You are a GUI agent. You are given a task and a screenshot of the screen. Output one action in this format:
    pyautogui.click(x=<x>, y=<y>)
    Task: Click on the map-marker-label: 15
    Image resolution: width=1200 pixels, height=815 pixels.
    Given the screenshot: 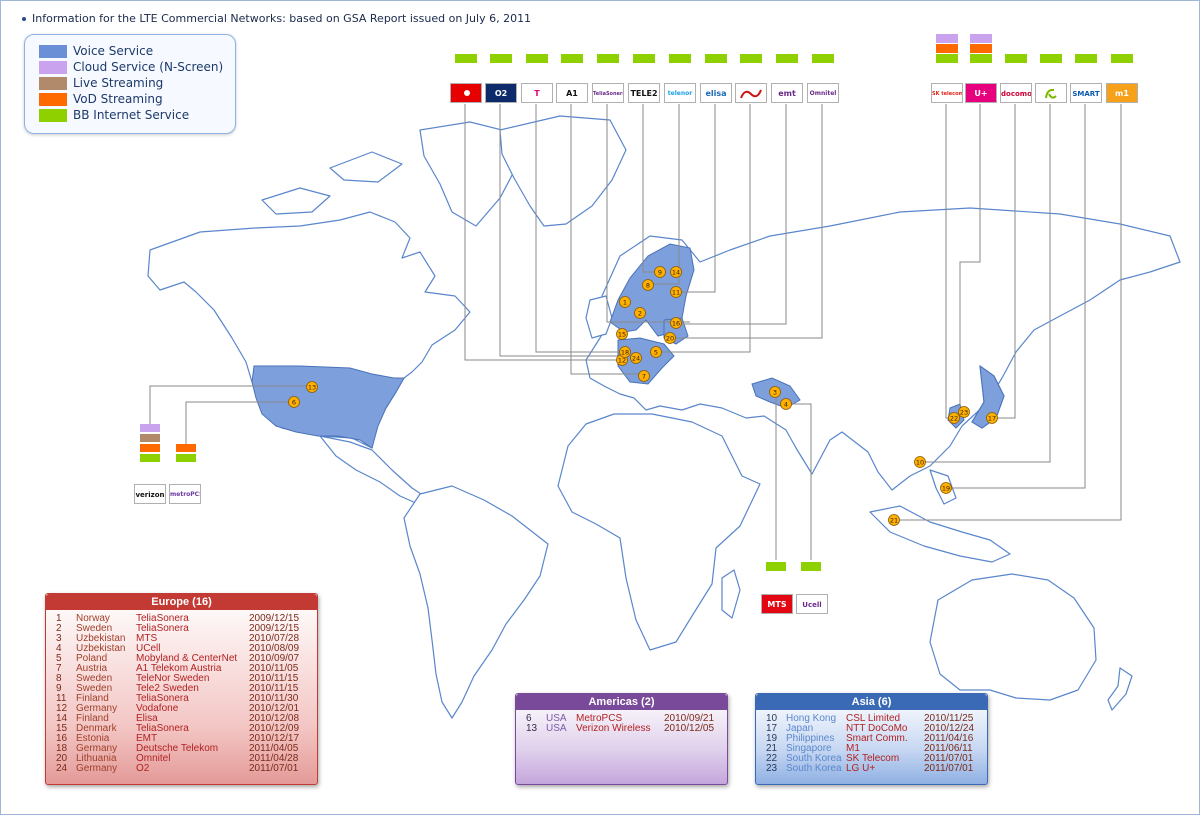 What is the action you would take?
    pyautogui.click(x=622, y=335)
    